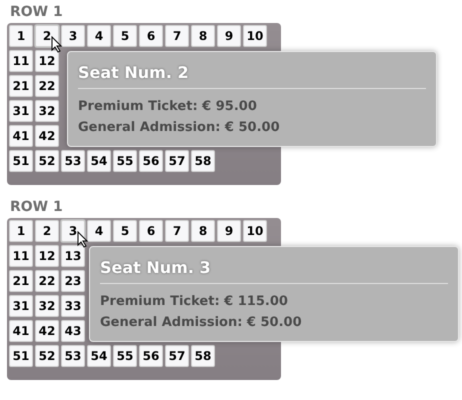  What do you see at coordinates (156, 268) in the screenshot?
I see `tooltip-title: Seat Num. 3` at bounding box center [156, 268].